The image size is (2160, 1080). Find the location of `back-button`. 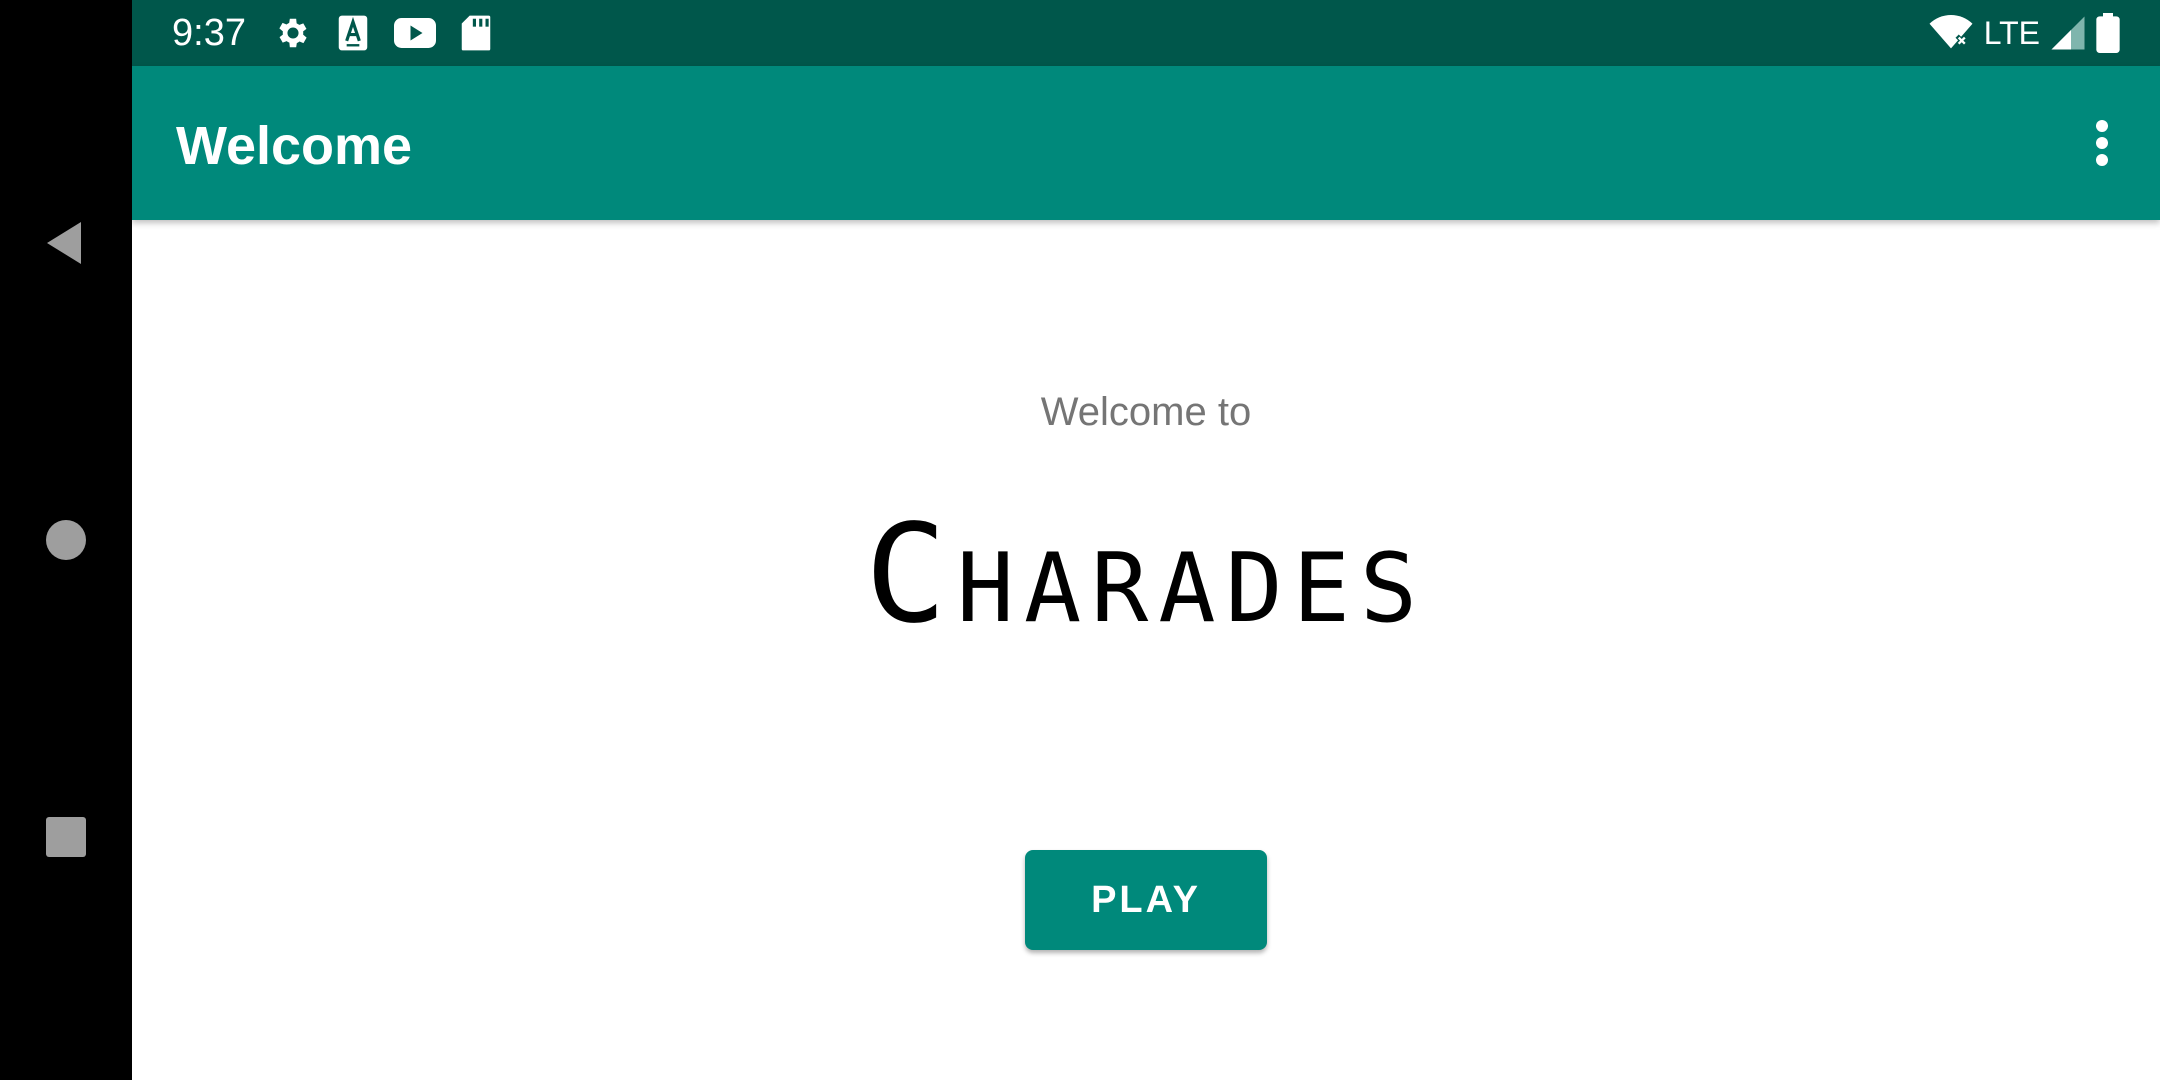

back-button is located at coordinates (66, 243).